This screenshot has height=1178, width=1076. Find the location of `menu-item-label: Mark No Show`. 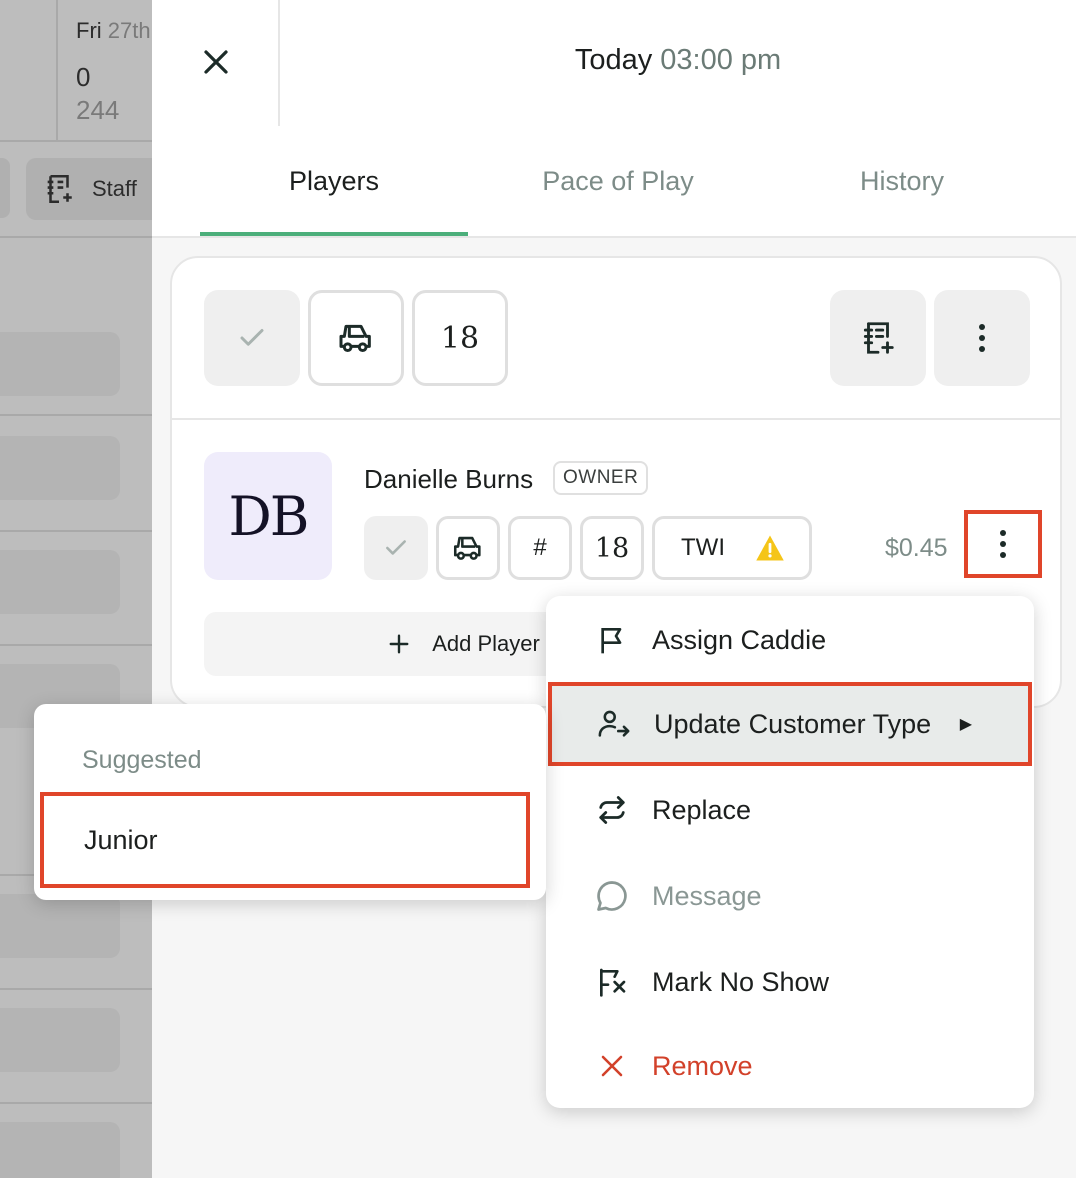

menu-item-label: Mark No Show is located at coordinates (741, 981).